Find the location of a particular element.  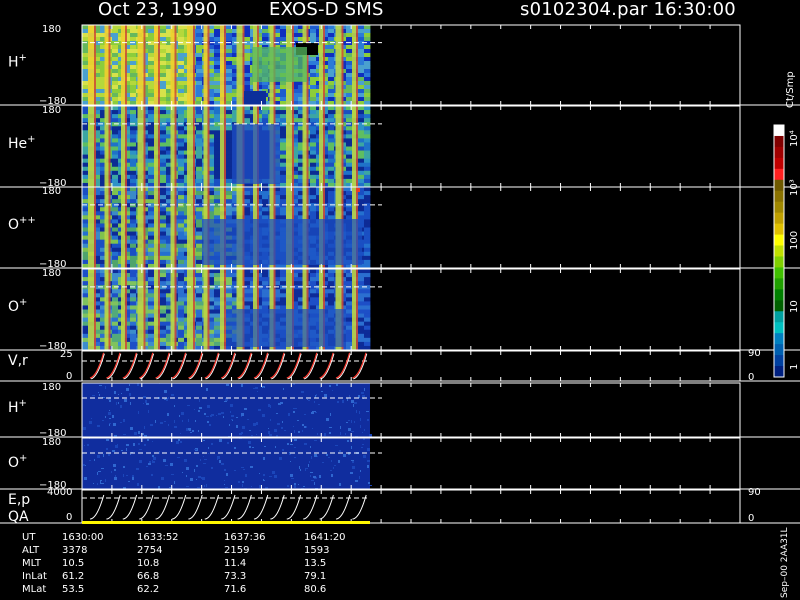

panel-label-main: H is located at coordinates (13, 408).